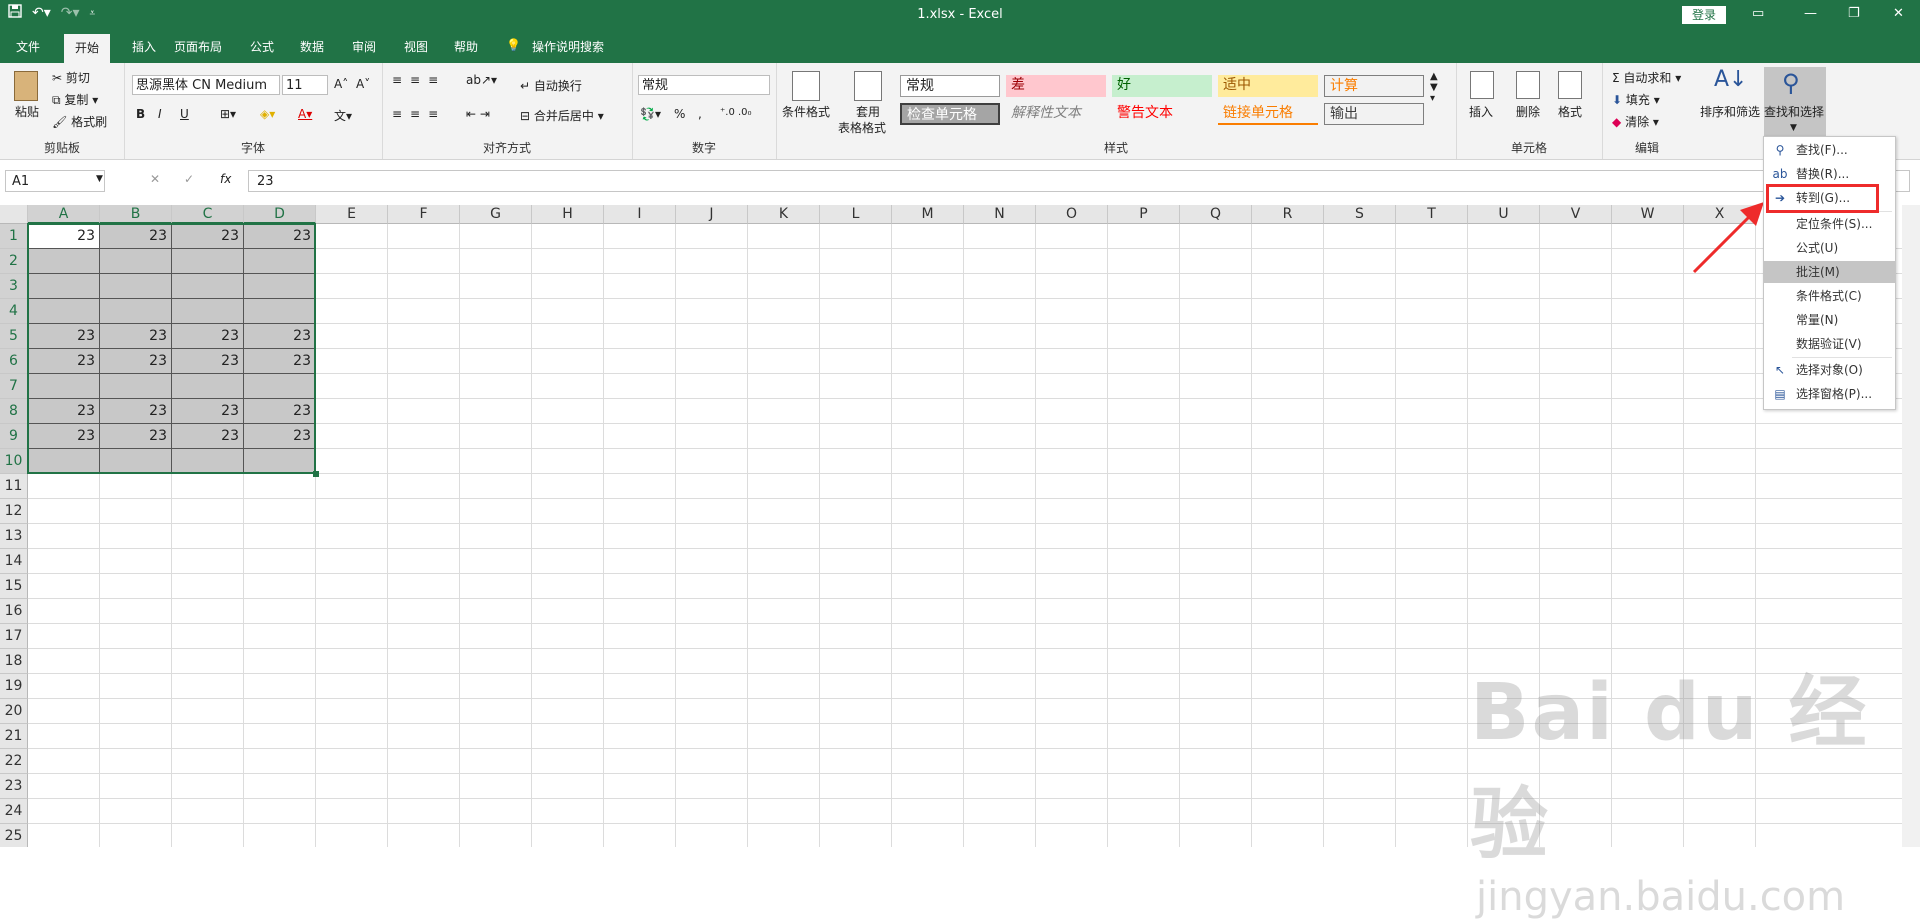 This screenshot has height=920, width=1920. What do you see at coordinates (305, 85) in the screenshot?
I see `font-size-select: 11` at bounding box center [305, 85].